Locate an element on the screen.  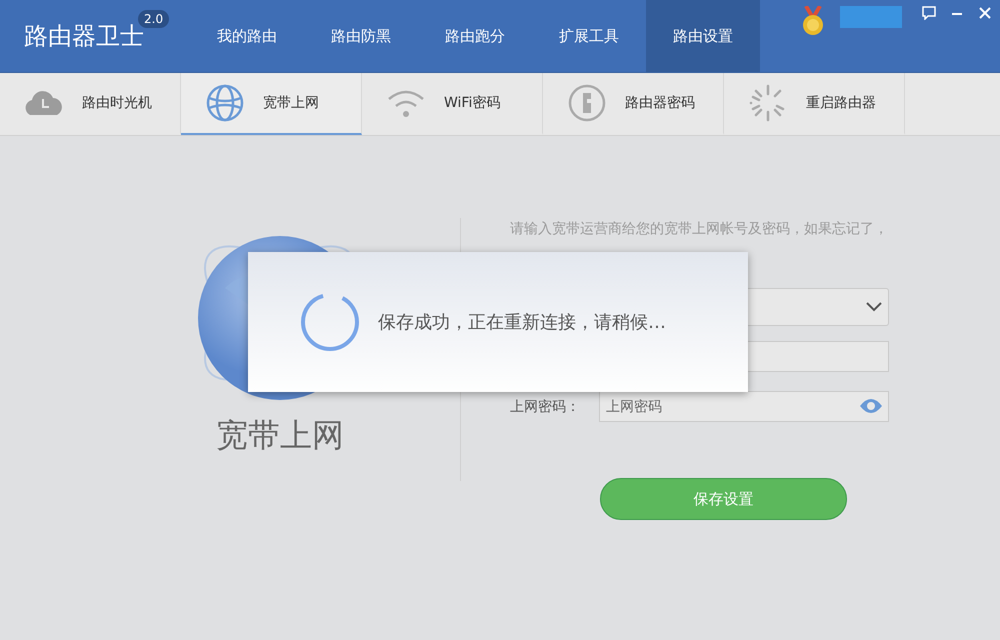
version-badge: 2.0 is located at coordinates (154, 19).